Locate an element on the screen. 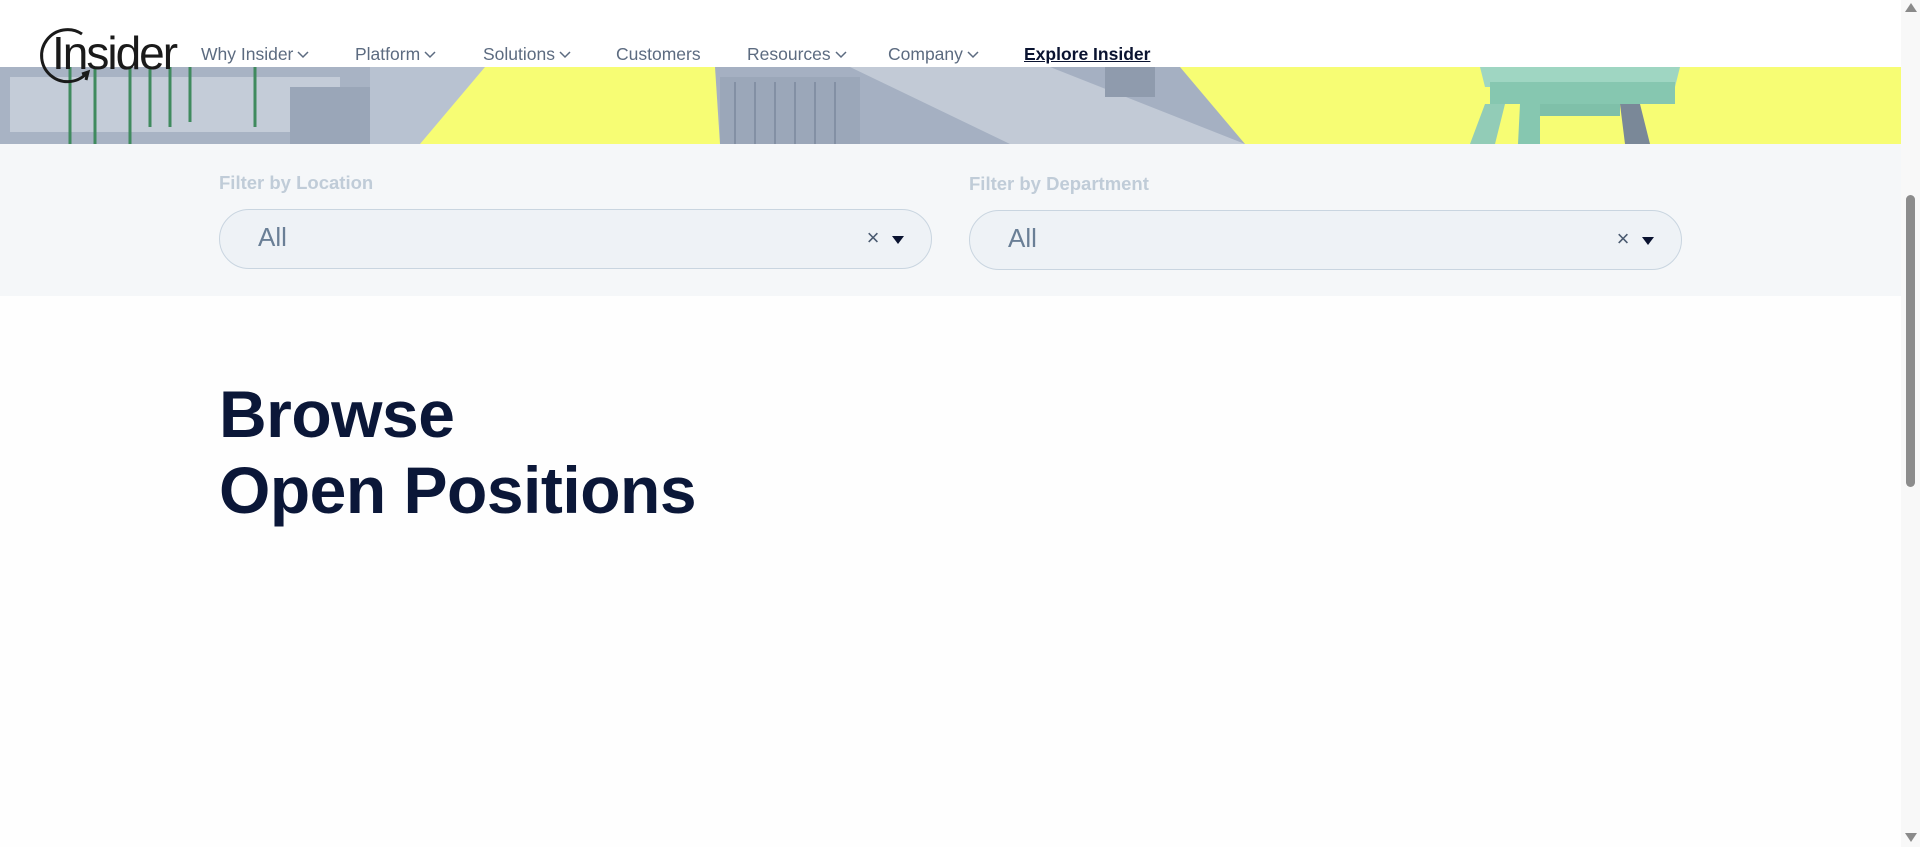 The image size is (1920, 847). vertical-scrollbar is located at coordinates (1910, 423).